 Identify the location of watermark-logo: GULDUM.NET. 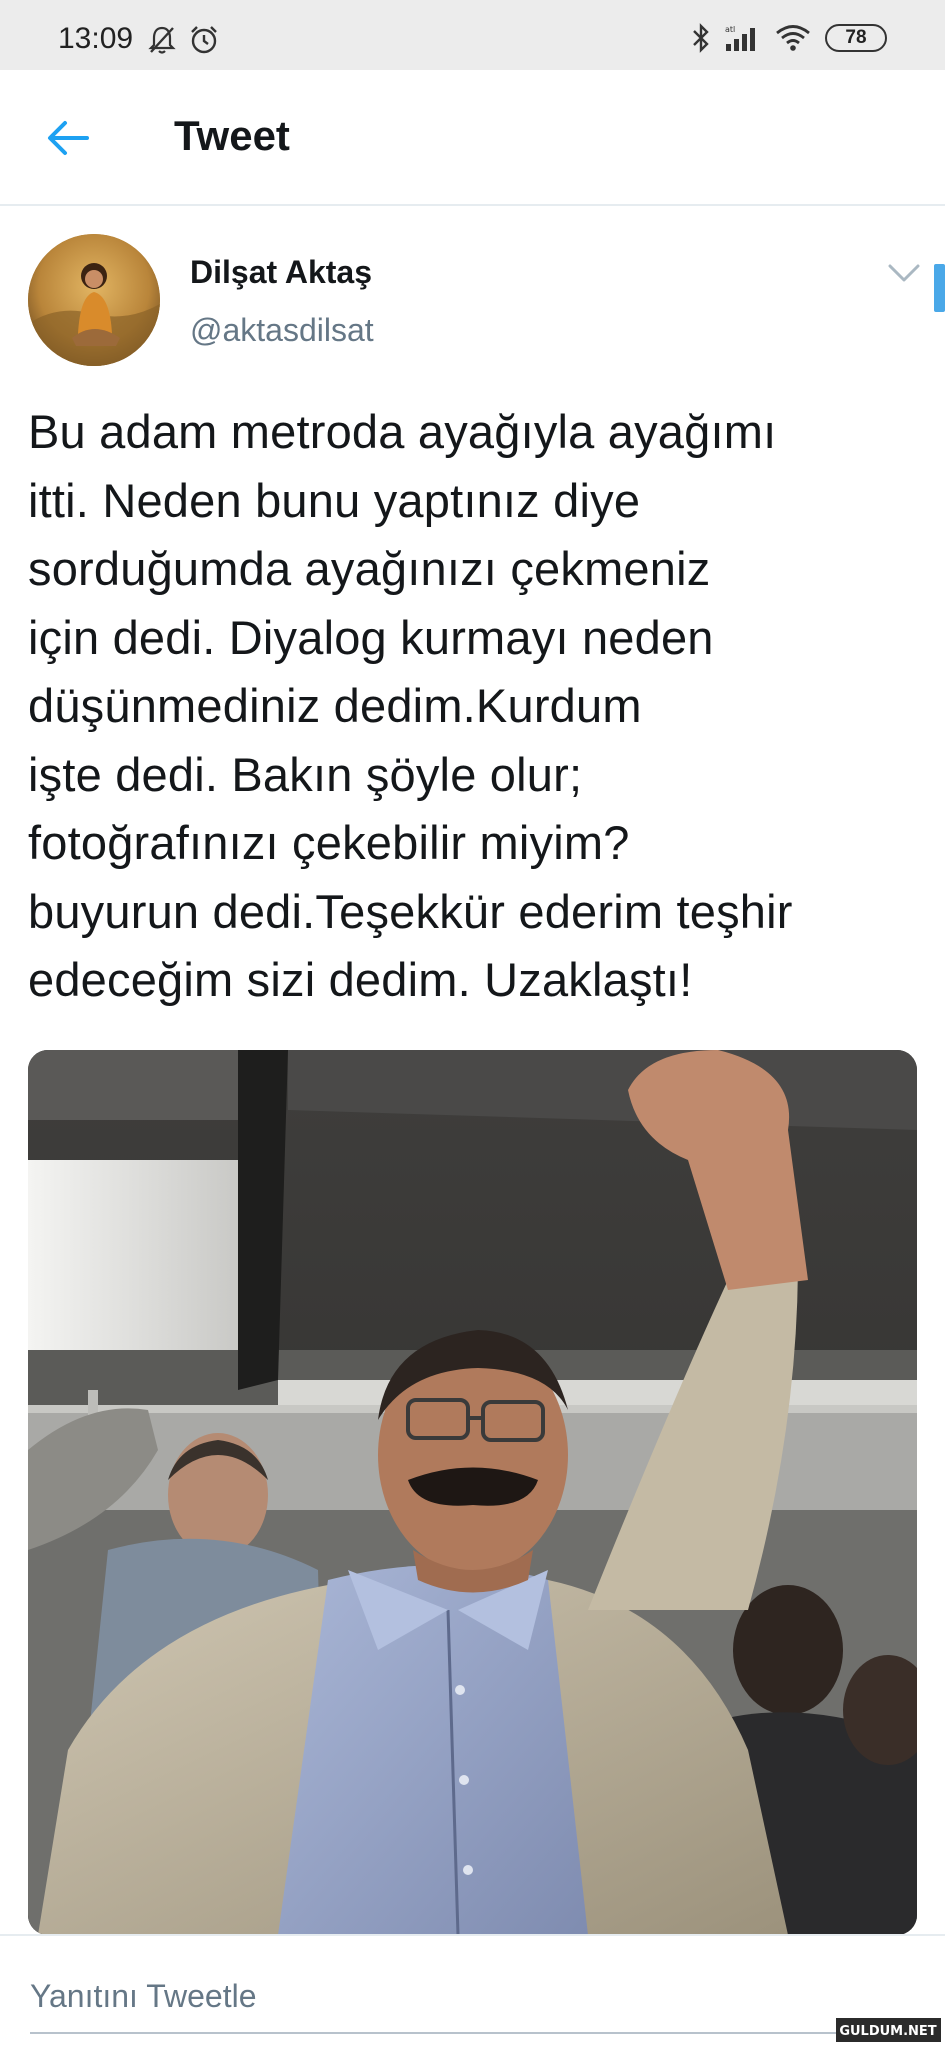
(888, 2030).